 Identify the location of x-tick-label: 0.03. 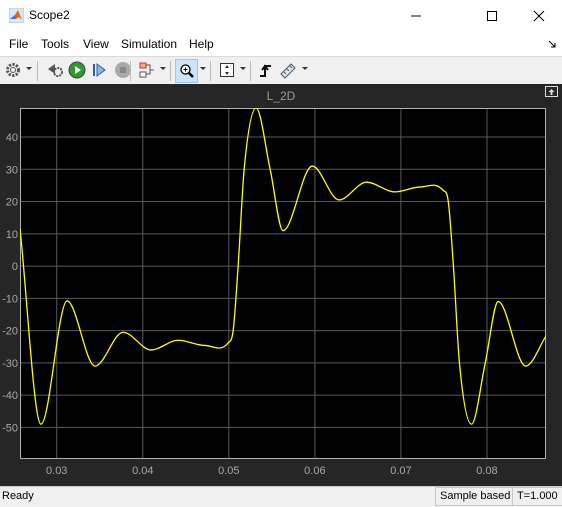
(56, 471).